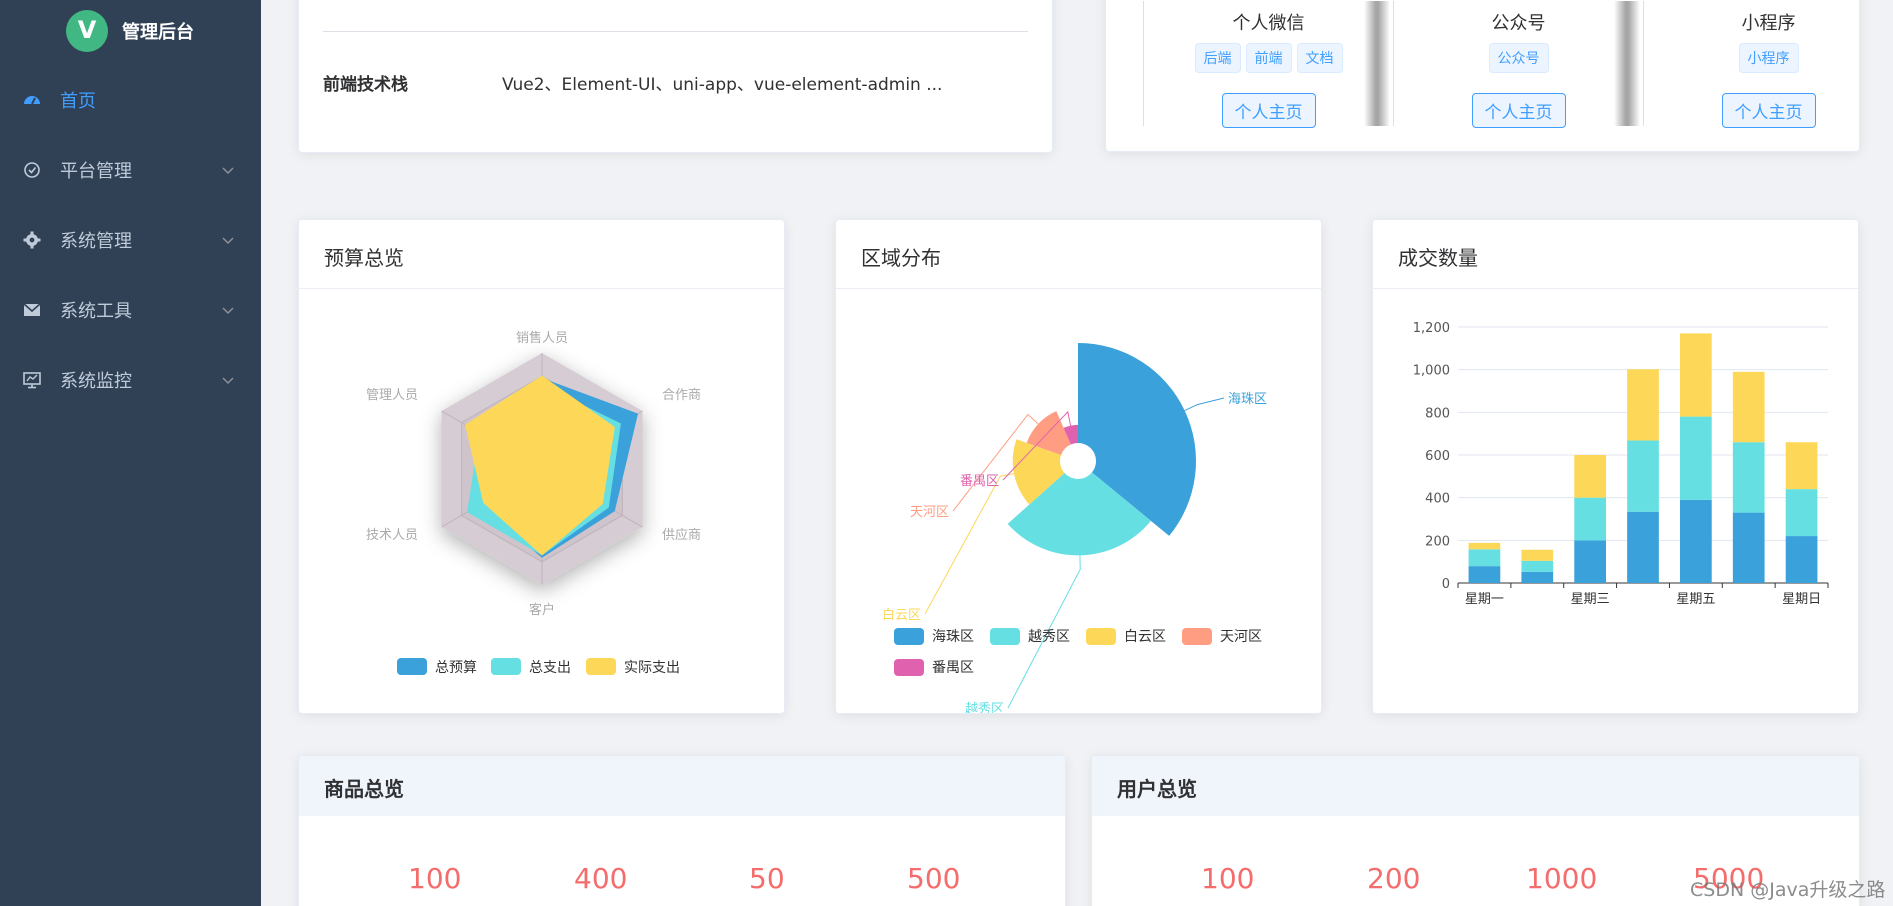 This screenshot has width=1893, height=906. What do you see at coordinates (435, 878) in the screenshot?
I see `goods-stat-value: 100` at bounding box center [435, 878].